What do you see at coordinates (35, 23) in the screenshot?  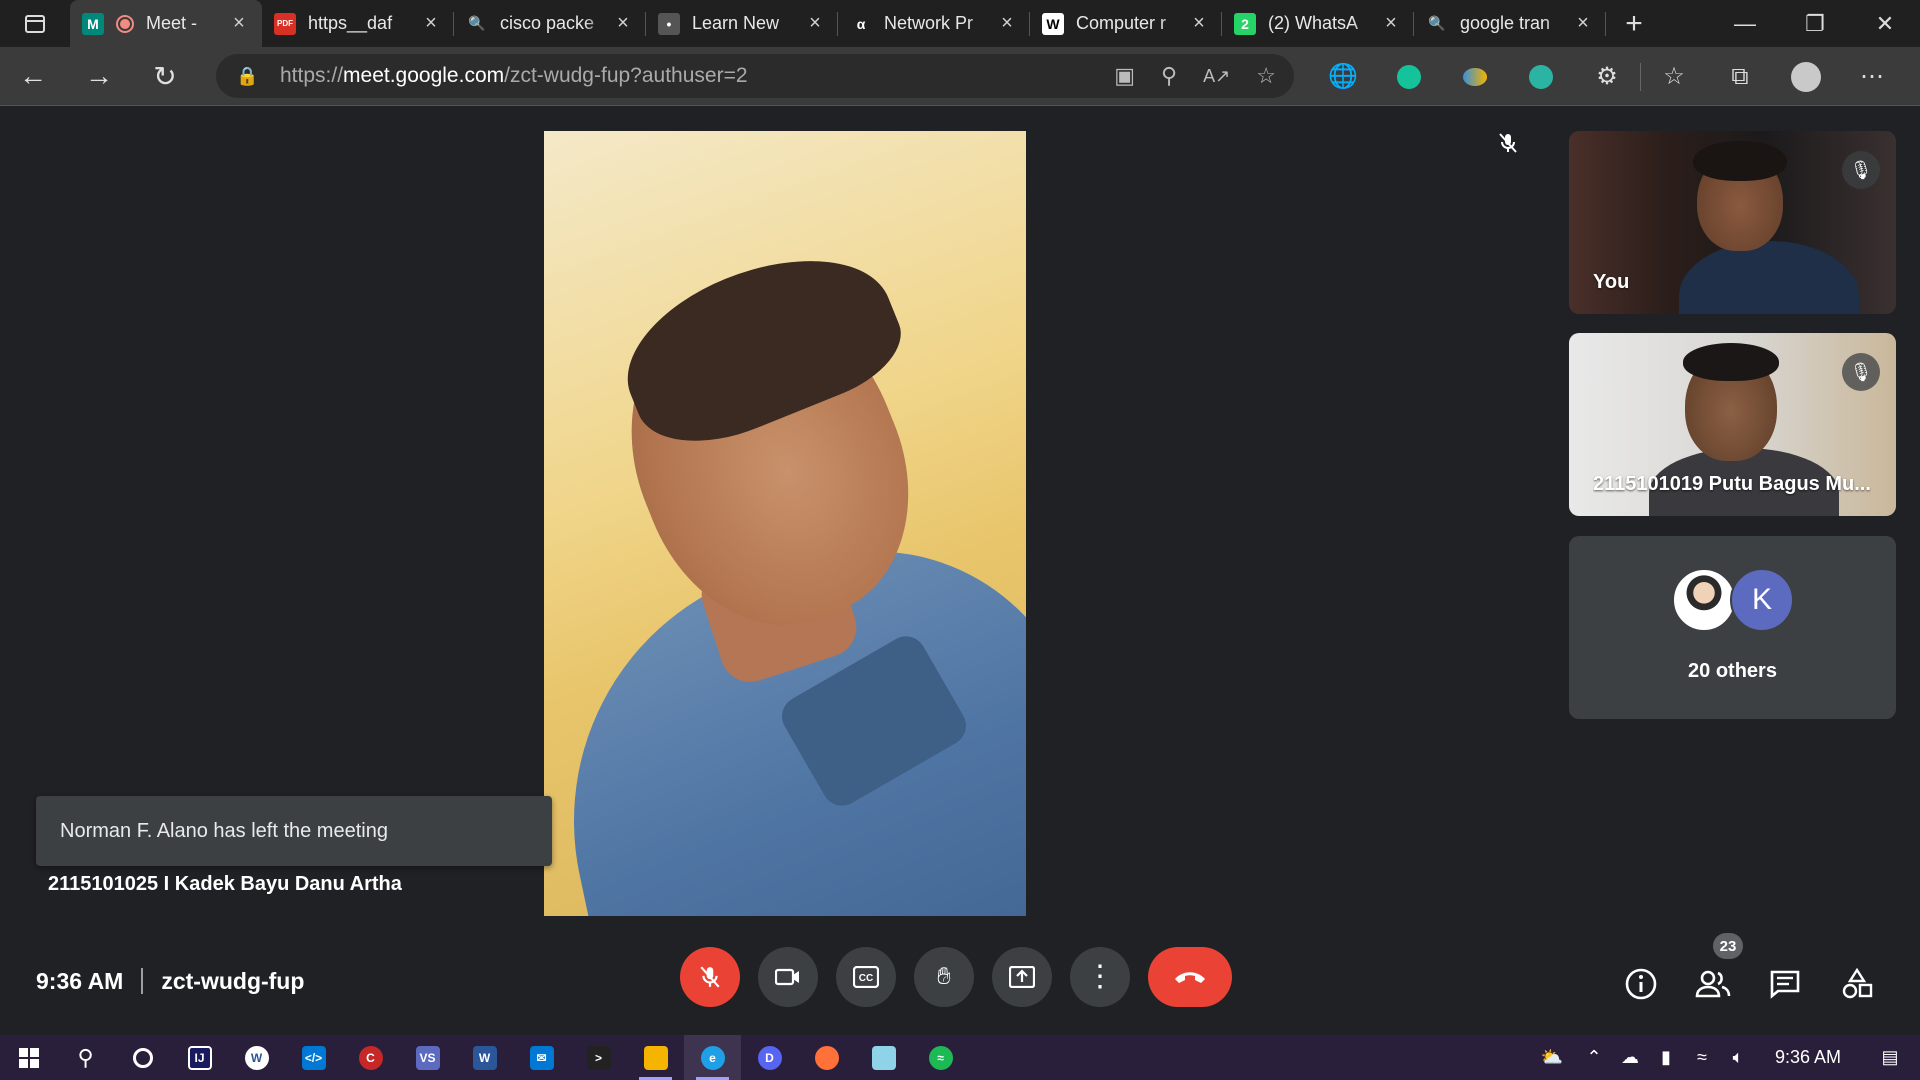 I see `tab-actions-icon` at bounding box center [35, 23].